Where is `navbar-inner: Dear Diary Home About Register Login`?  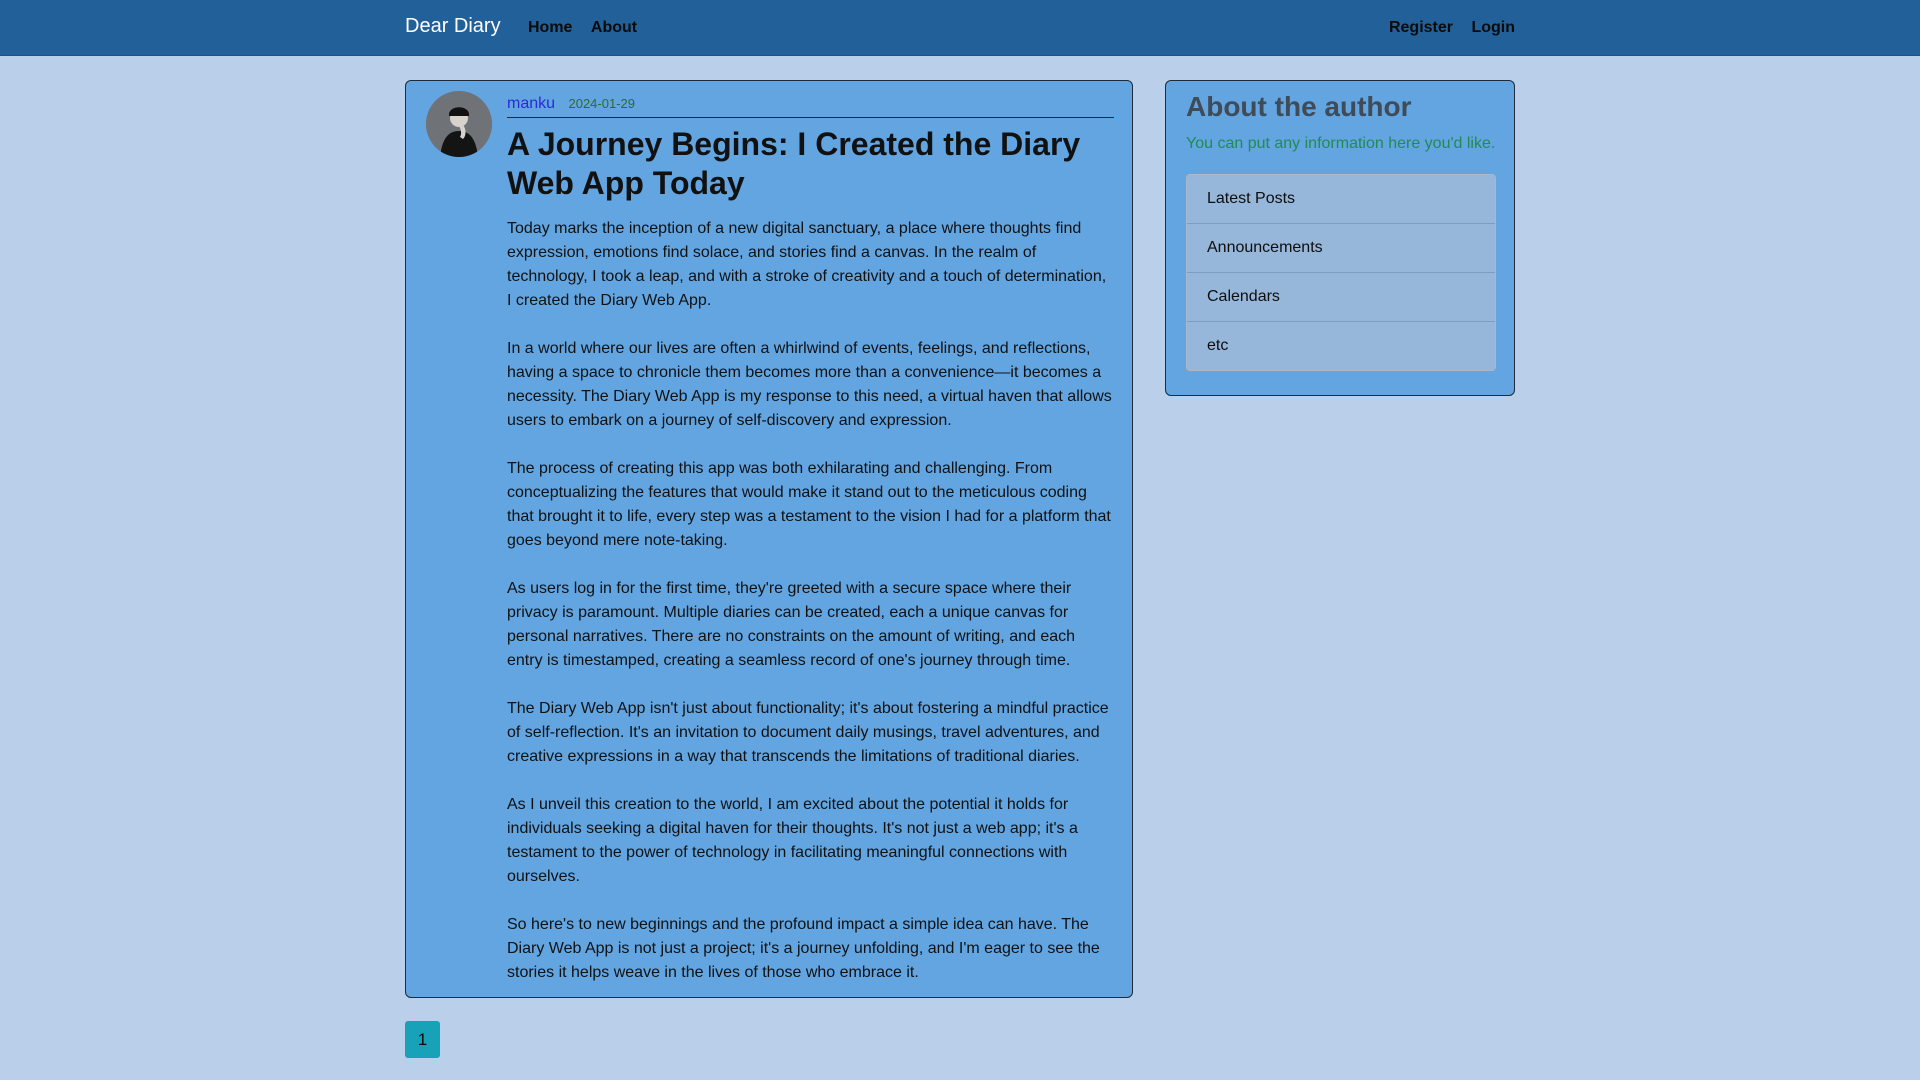
navbar-inner: Dear Diary Home About Register Login is located at coordinates (960, 27).